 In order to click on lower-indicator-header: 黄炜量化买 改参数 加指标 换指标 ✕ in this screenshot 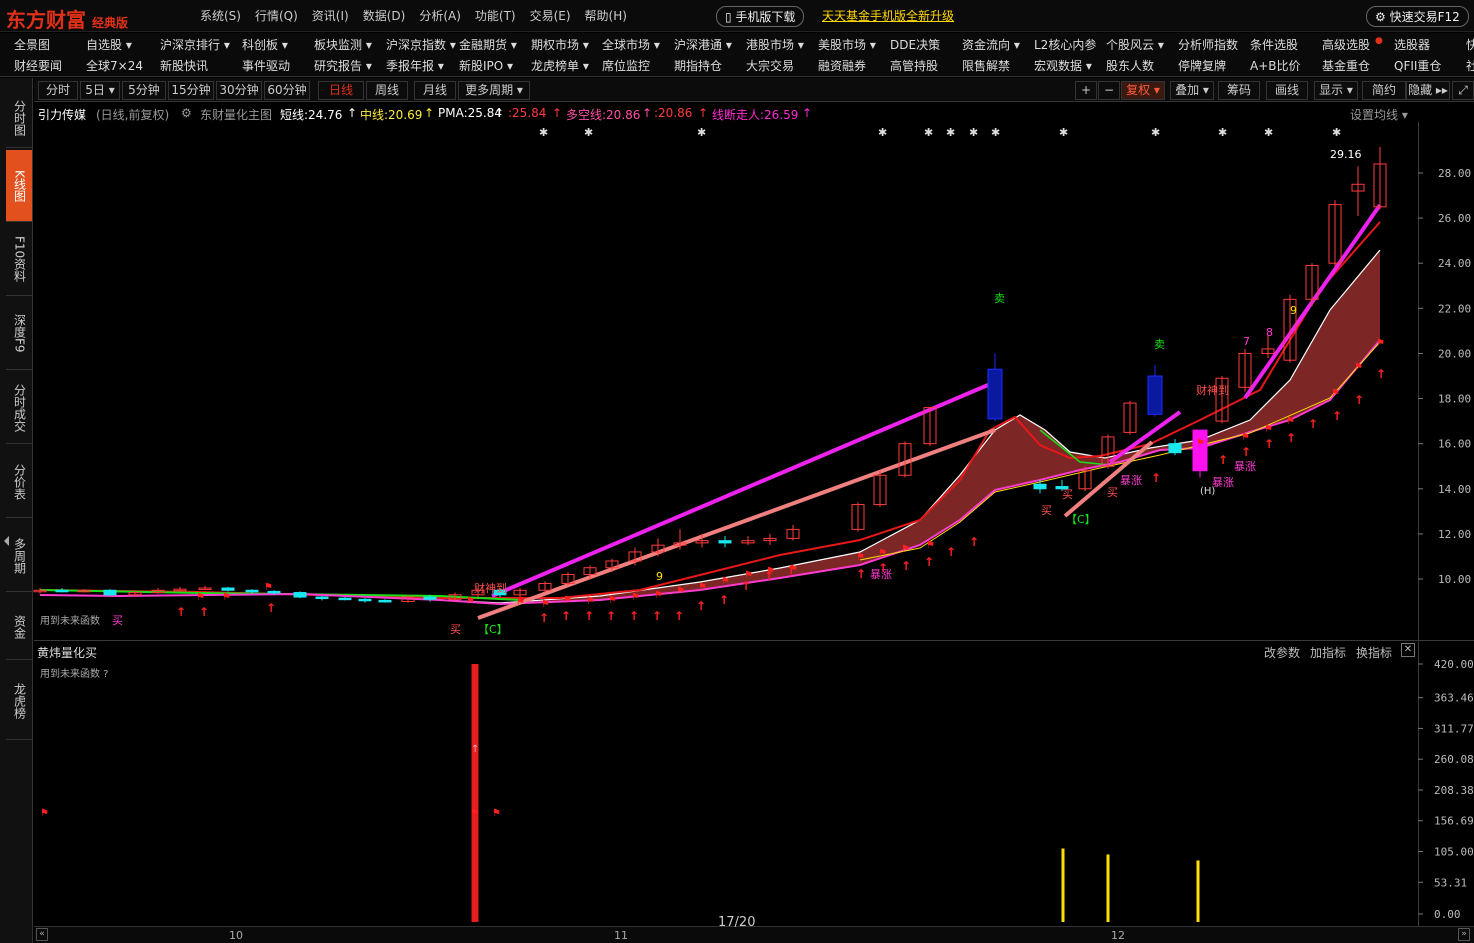, I will do `click(726, 652)`.